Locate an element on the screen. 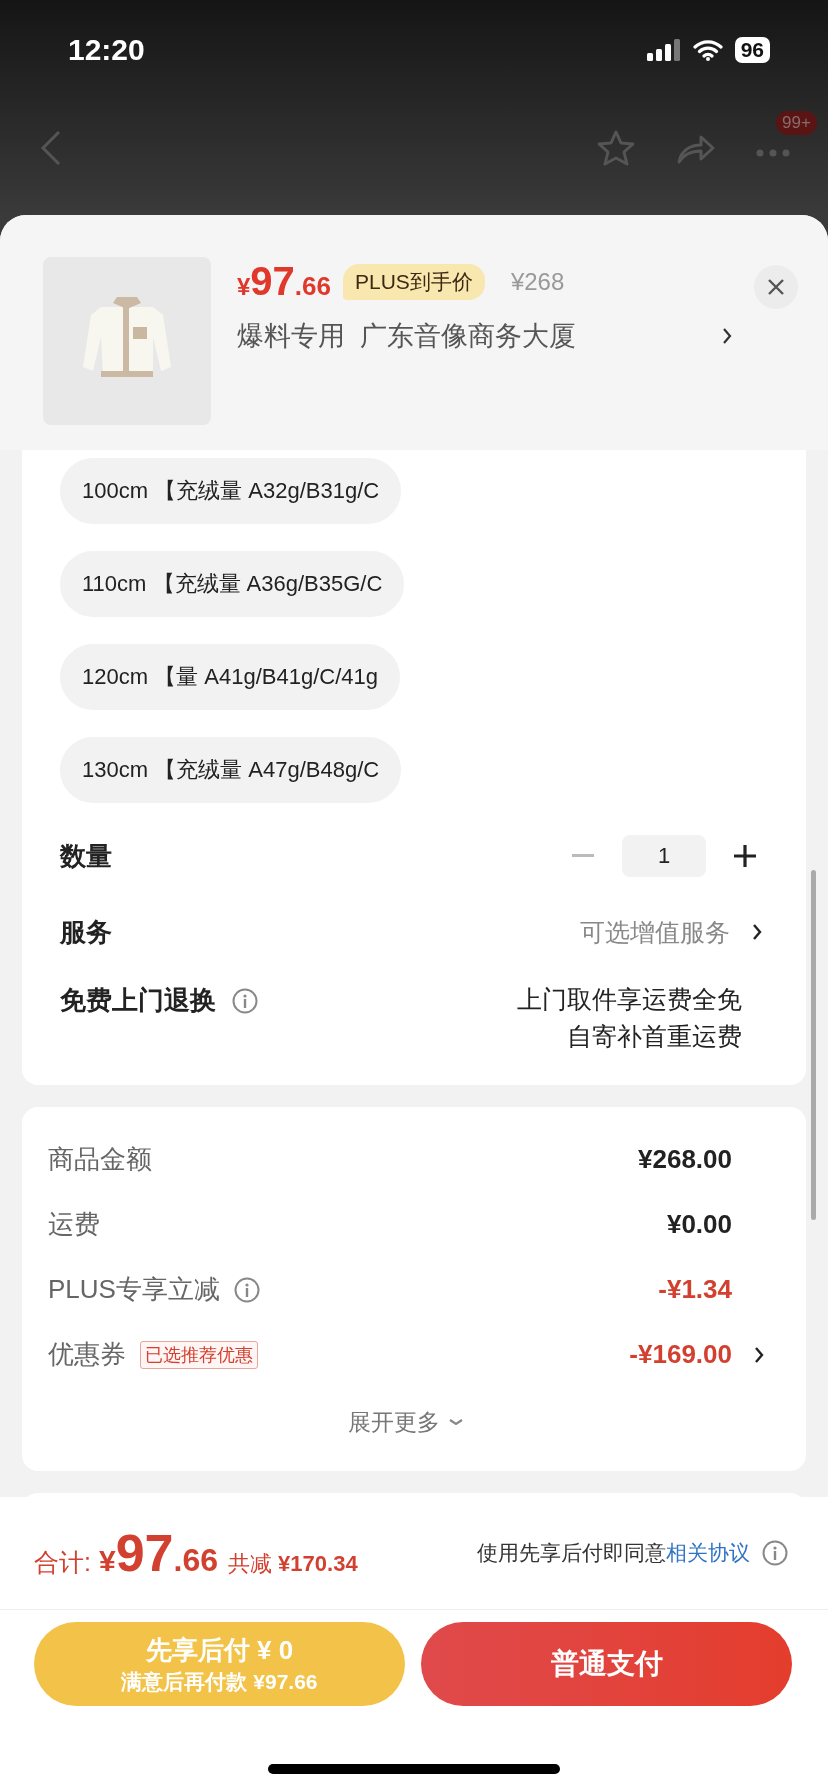  summary-value: ¥0.00 is located at coordinates (699, 1224).